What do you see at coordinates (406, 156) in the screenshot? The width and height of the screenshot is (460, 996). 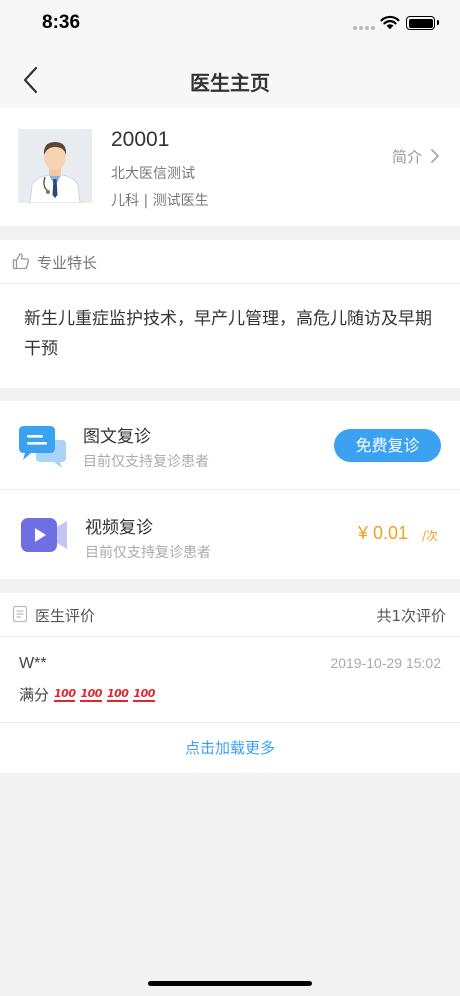 I see `intro-label: 简介` at bounding box center [406, 156].